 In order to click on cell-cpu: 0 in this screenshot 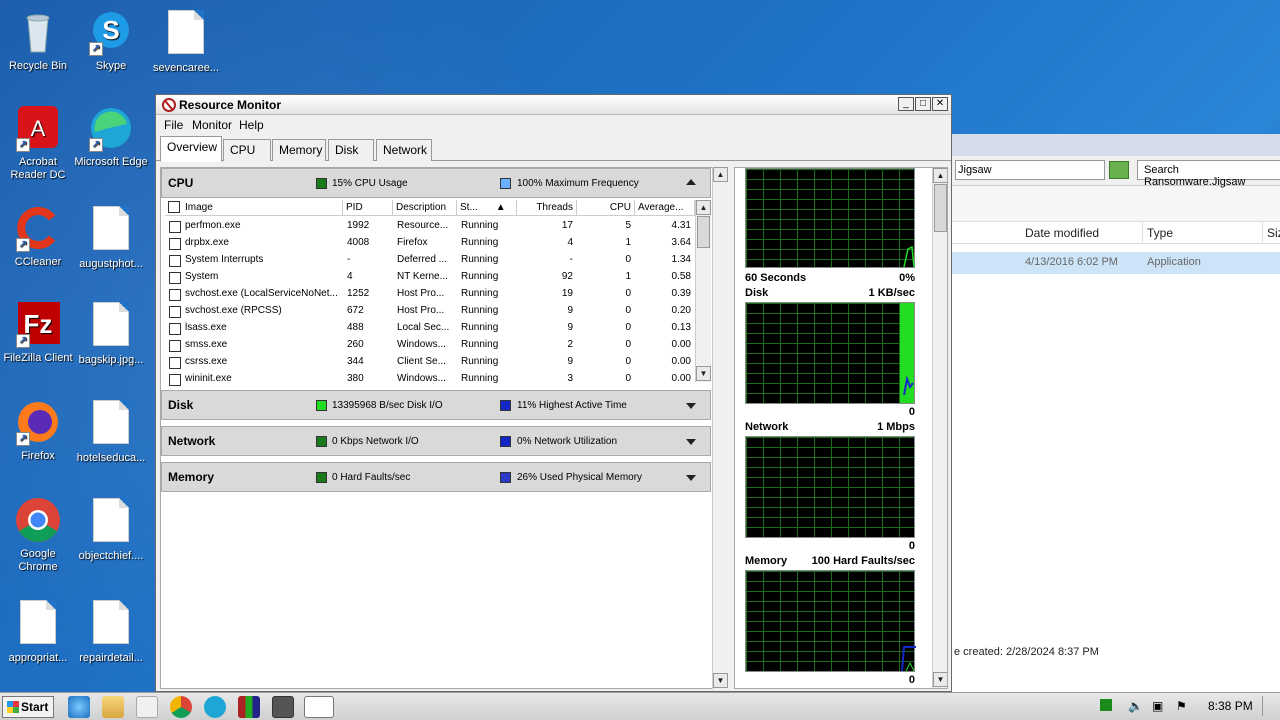, I will do `click(628, 310)`.